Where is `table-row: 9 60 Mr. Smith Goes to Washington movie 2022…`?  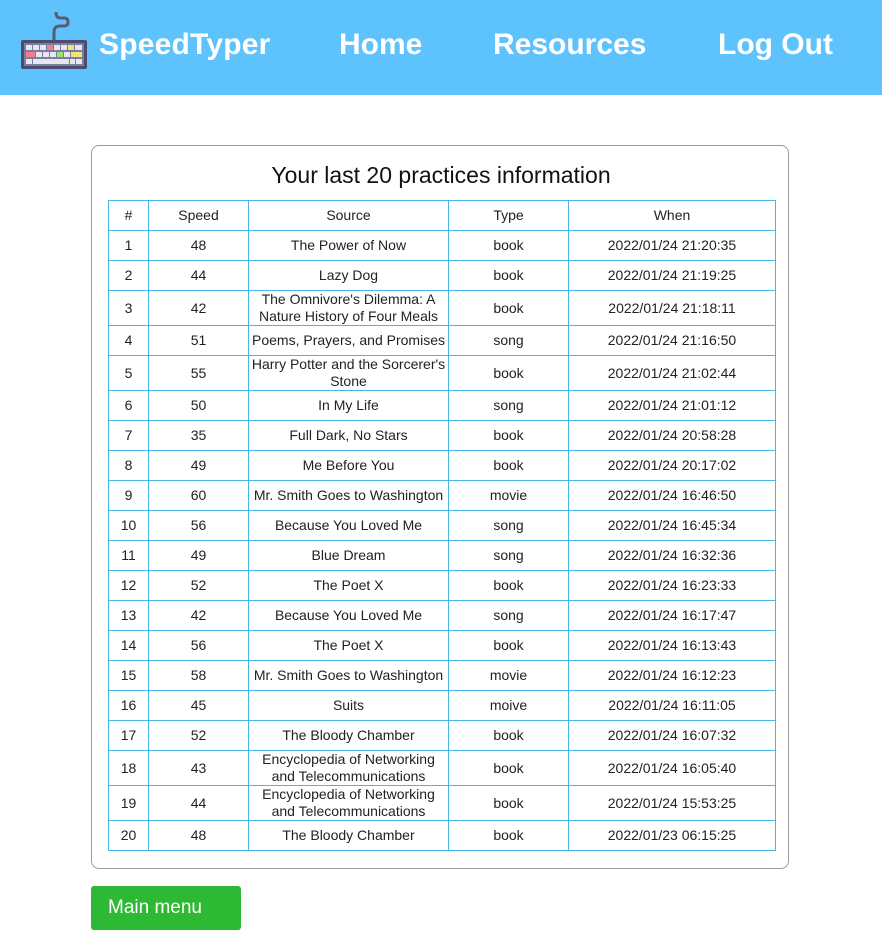
table-row: 9 60 Mr. Smith Goes to Washington movie 2022… is located at coordinates (442, 495).